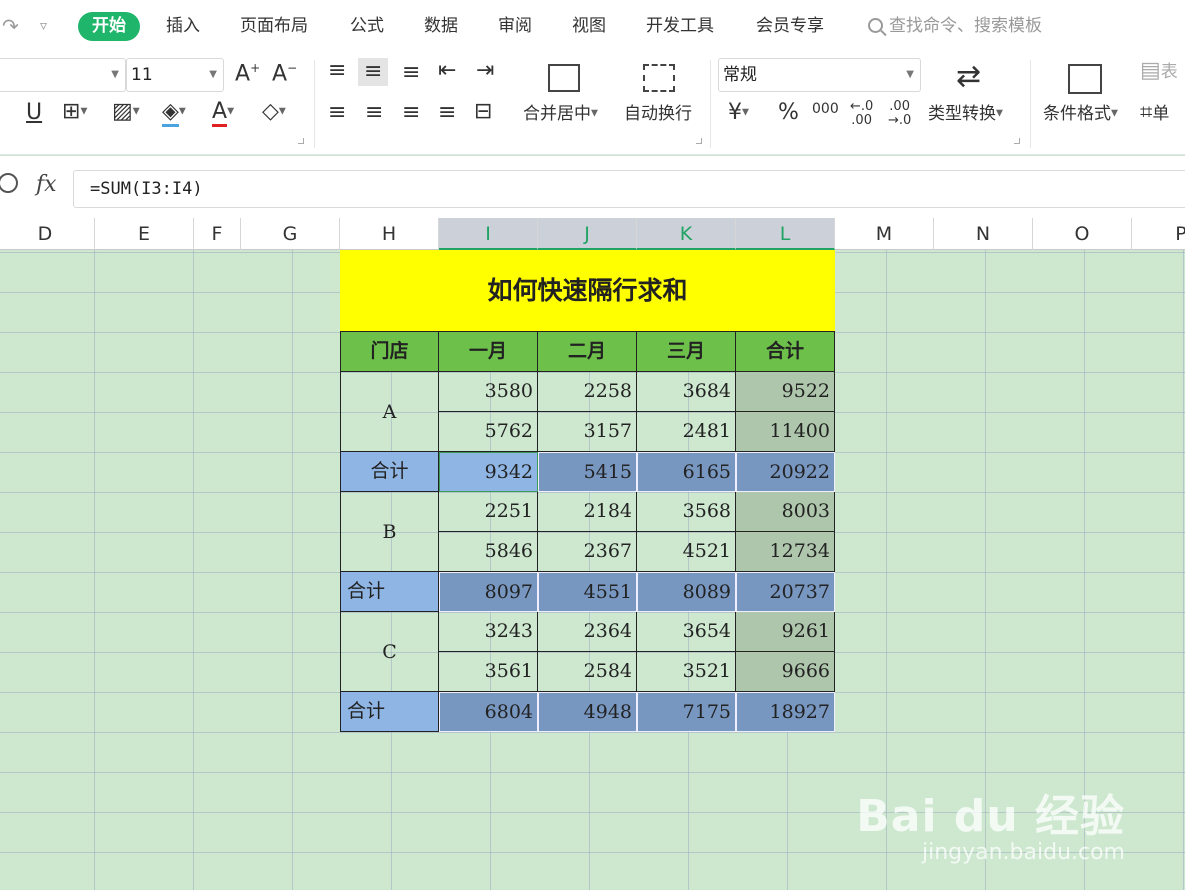  Describe the element at coordinates (488, 552) in the screenshot. I see `table-cell: 5846` at that location.